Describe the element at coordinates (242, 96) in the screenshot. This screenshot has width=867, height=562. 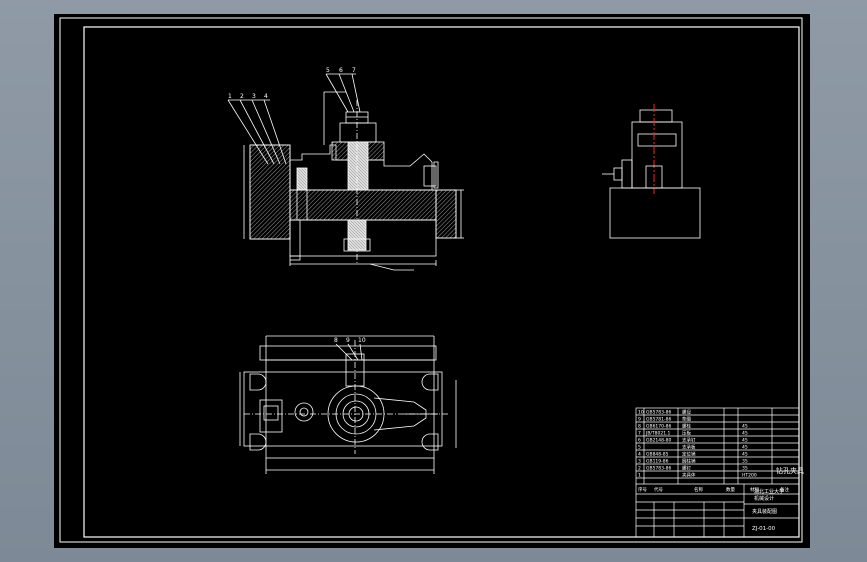
I see `balloon-2: 2` at that location.